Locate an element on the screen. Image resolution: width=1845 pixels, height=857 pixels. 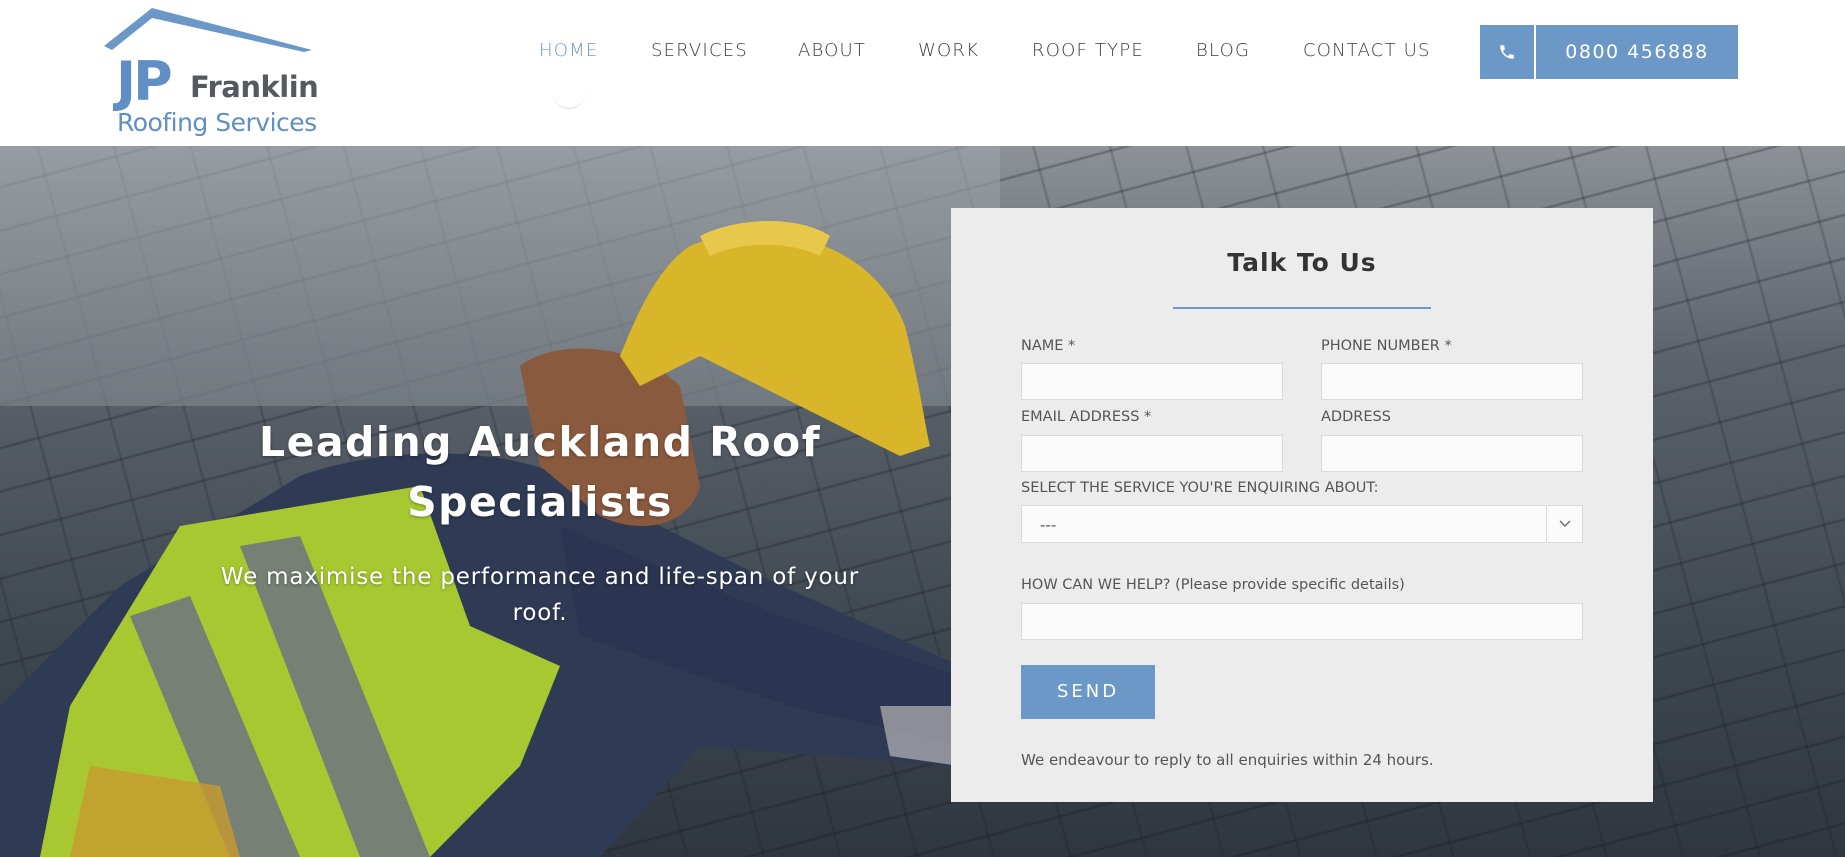
nav-roof-type: ROOF TYPE is located at coordinates (1088, 50).